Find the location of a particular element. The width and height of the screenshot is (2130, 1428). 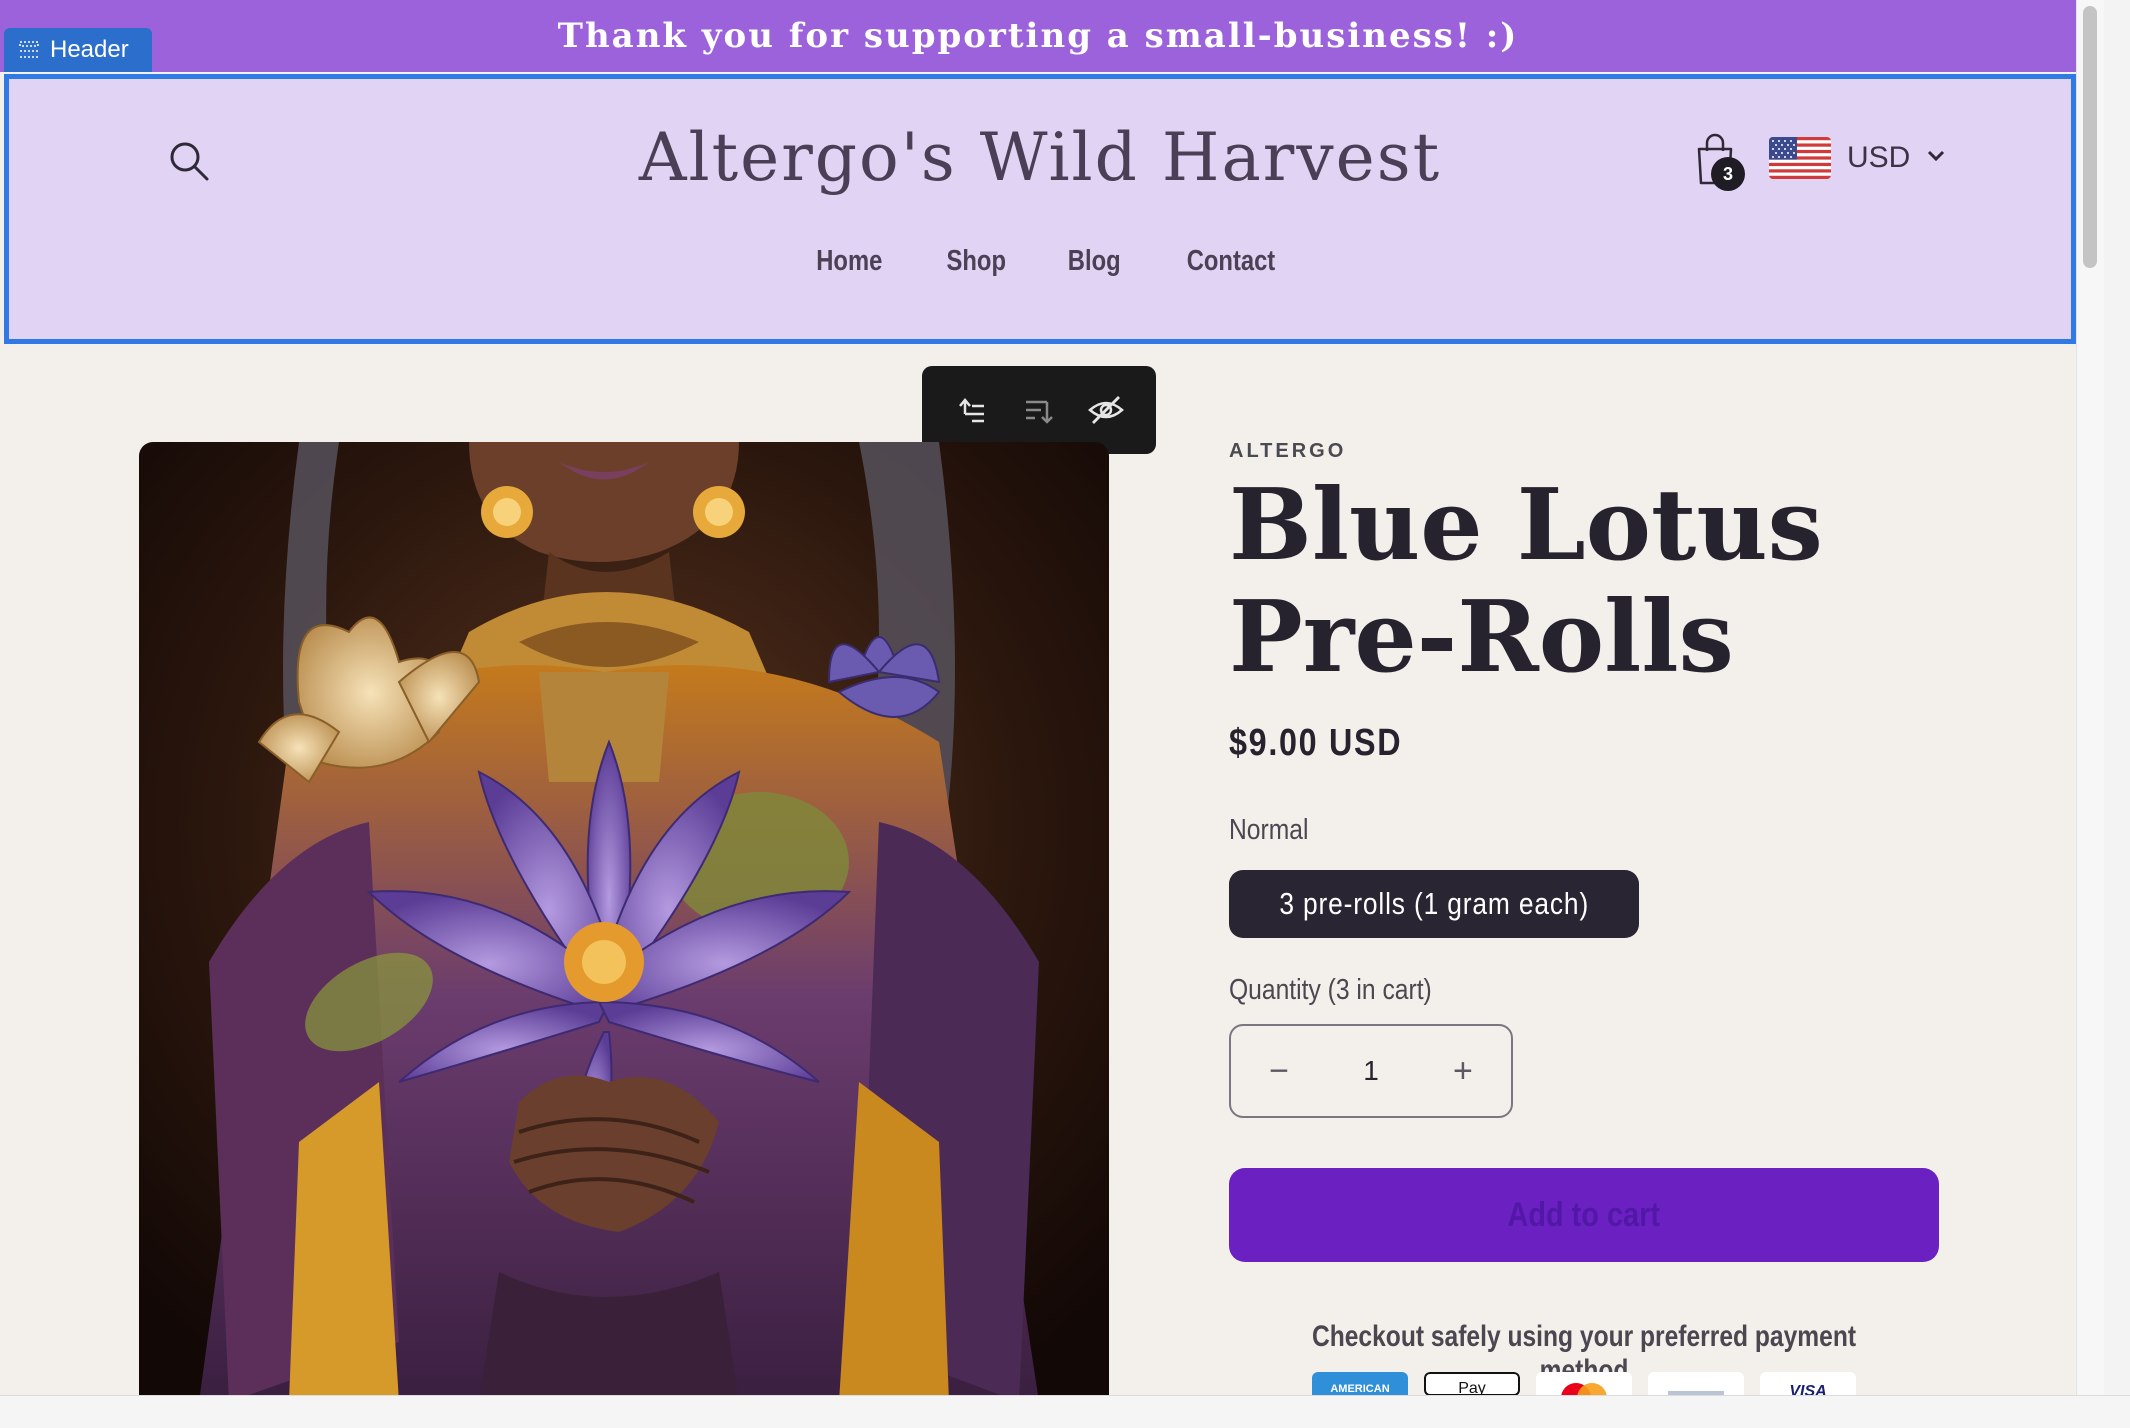

add-to-cart-label: Add to cart is located at coordinates (1584, 1214).